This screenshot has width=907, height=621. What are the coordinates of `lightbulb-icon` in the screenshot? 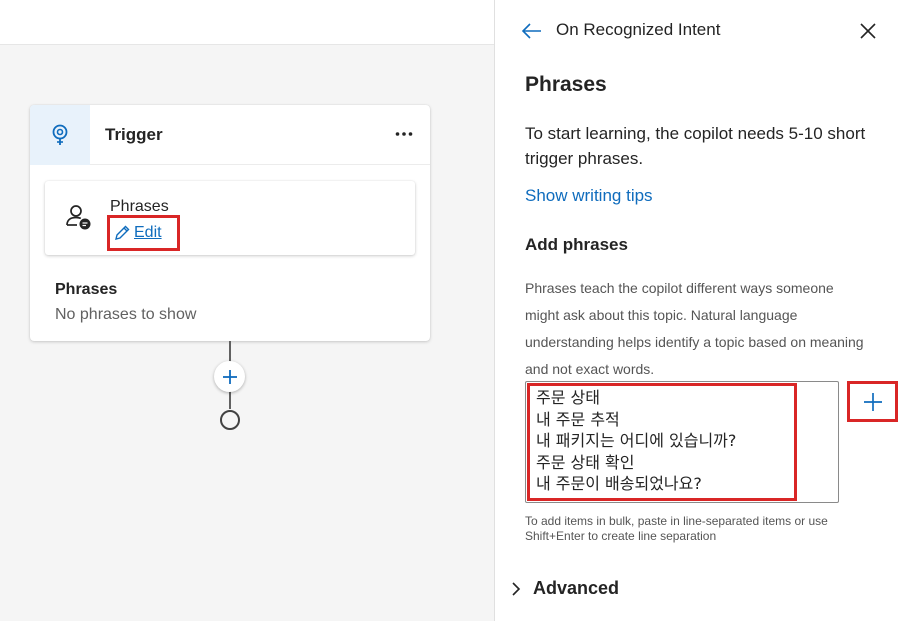 It's located at (60, 134).